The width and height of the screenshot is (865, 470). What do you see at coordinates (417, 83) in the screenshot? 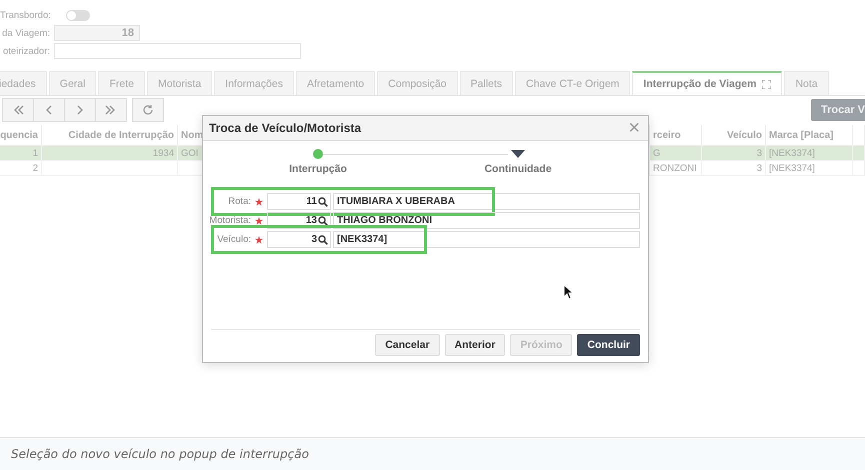
I see `tab: Composição` at bounding box center [417, 83].